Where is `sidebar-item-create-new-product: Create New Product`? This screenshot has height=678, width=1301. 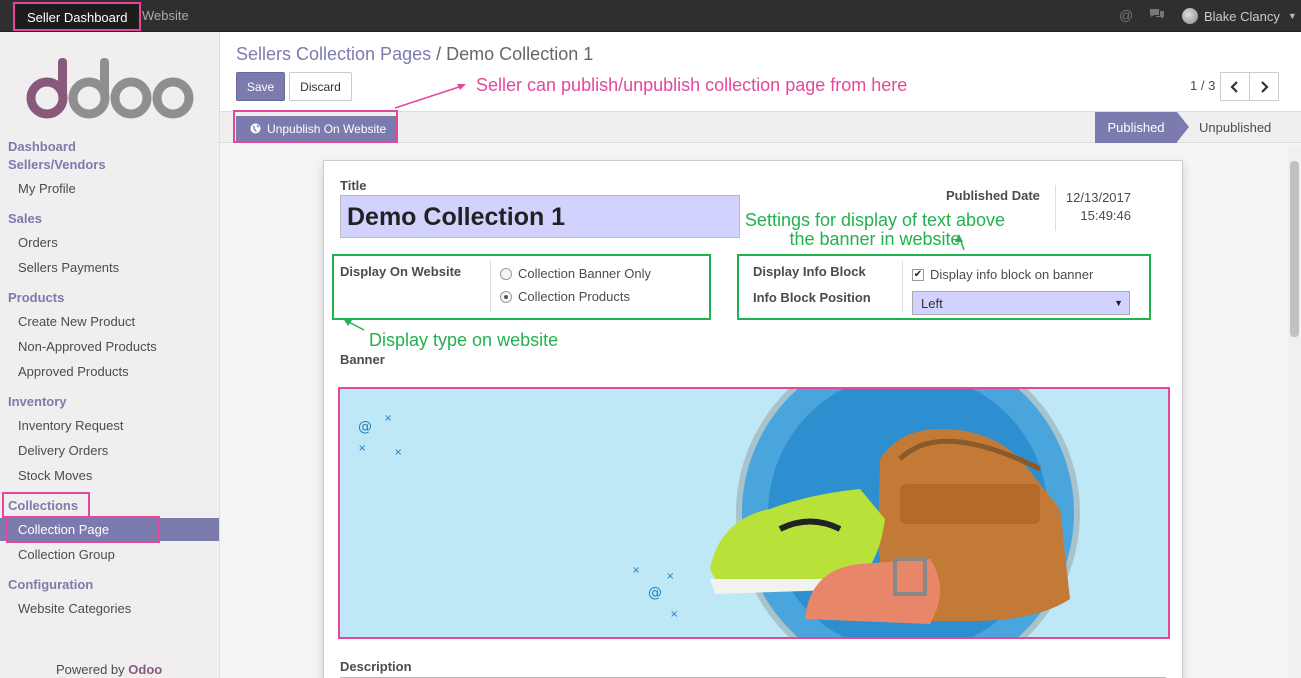 sidebar-item-create-new-product: Create New Product is located at coordinates (76, 321).